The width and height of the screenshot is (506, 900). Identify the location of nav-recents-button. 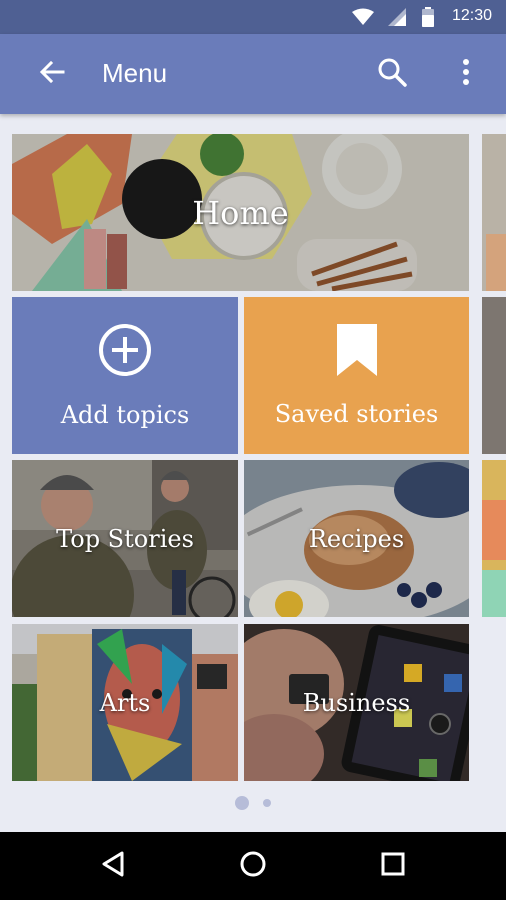
(393, 866).